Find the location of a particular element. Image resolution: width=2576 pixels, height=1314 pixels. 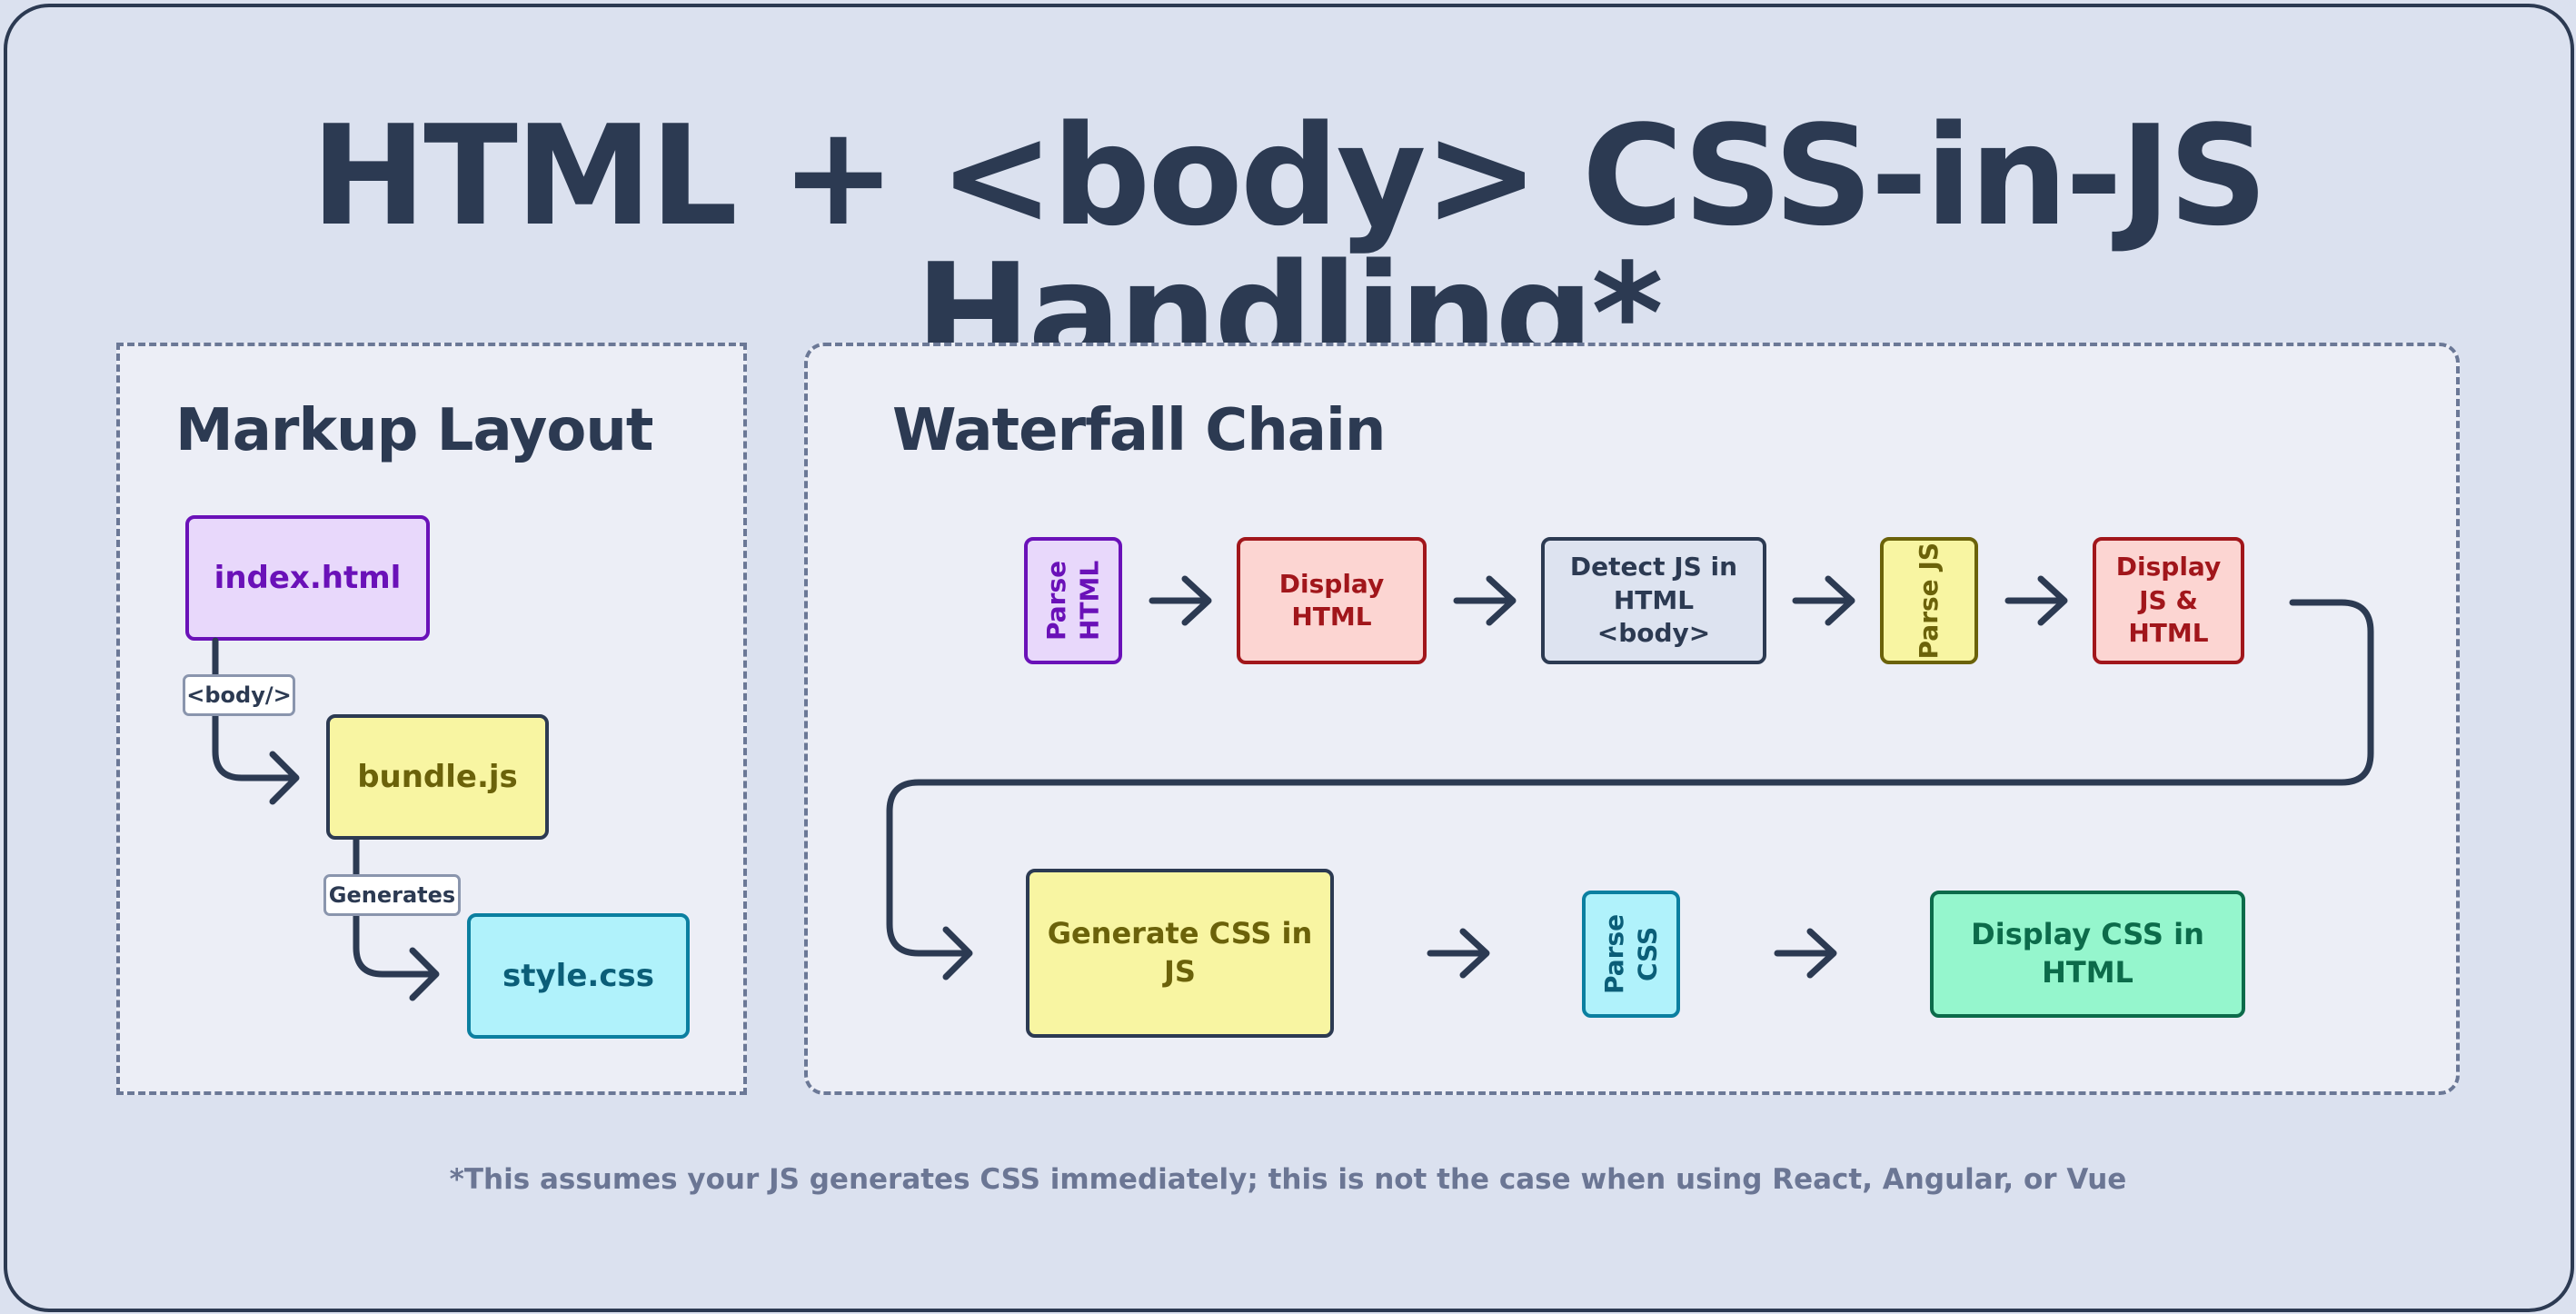

step-parse-js-label: Parse JS is located at coordinates (1928, 601).